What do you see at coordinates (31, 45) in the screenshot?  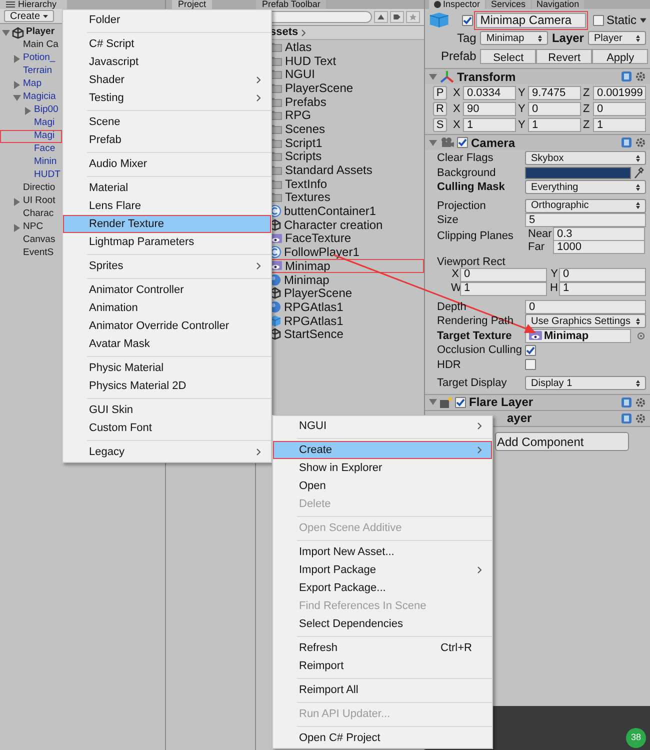 I see `hierarchy-item: Main Ca` at bounding box center [31, 45].